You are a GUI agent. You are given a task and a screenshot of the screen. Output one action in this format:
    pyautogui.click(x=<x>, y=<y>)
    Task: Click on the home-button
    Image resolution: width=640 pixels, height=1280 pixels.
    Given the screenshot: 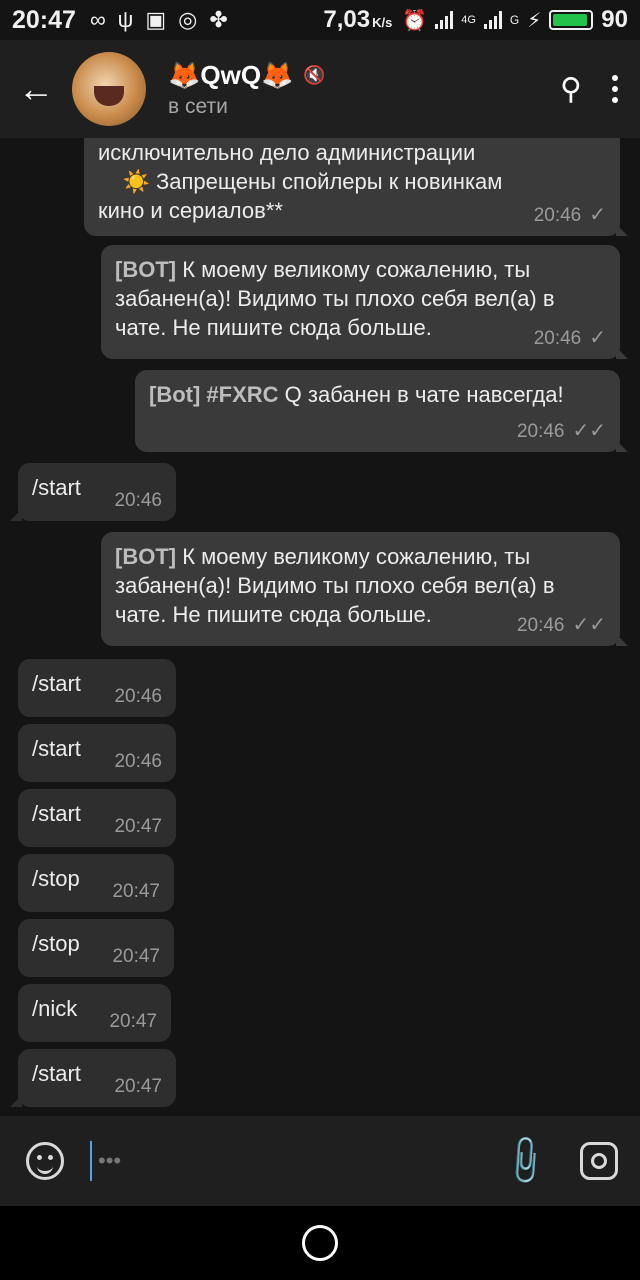 What is the action you would take?
    pyautogui.click(x=320, y=1243)
    